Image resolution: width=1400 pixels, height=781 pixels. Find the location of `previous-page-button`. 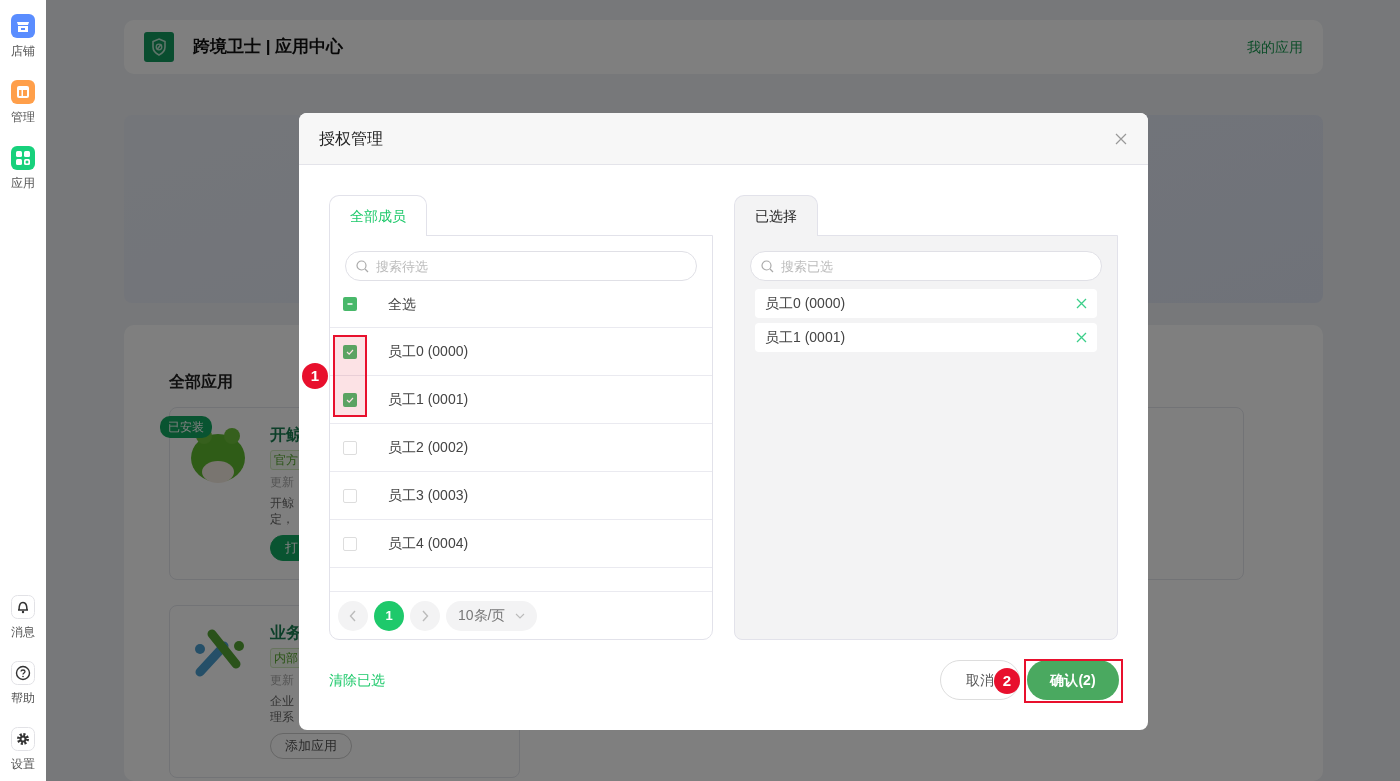

previous-page-button is located at coordinates (353, 615).